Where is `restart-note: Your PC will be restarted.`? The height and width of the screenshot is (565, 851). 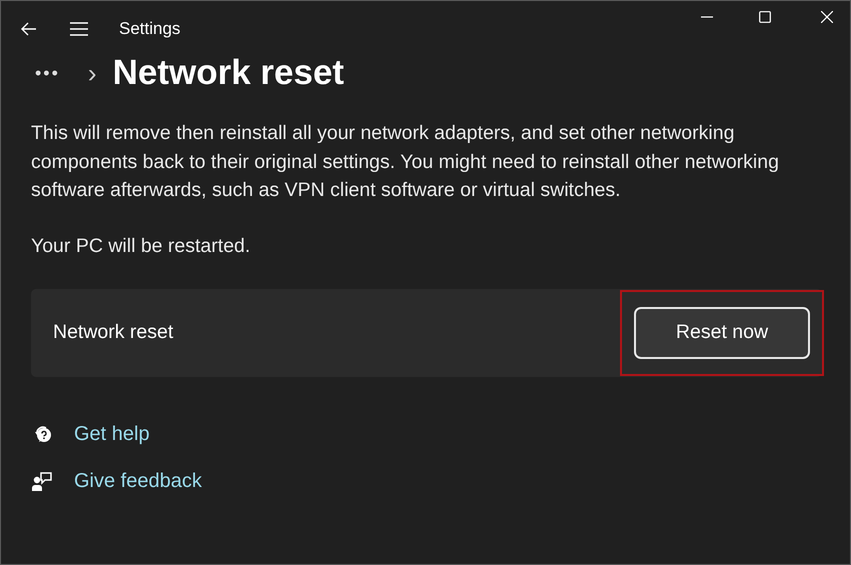
restart-note: Your PC will be restarted. is located at coordinates (141, 246).